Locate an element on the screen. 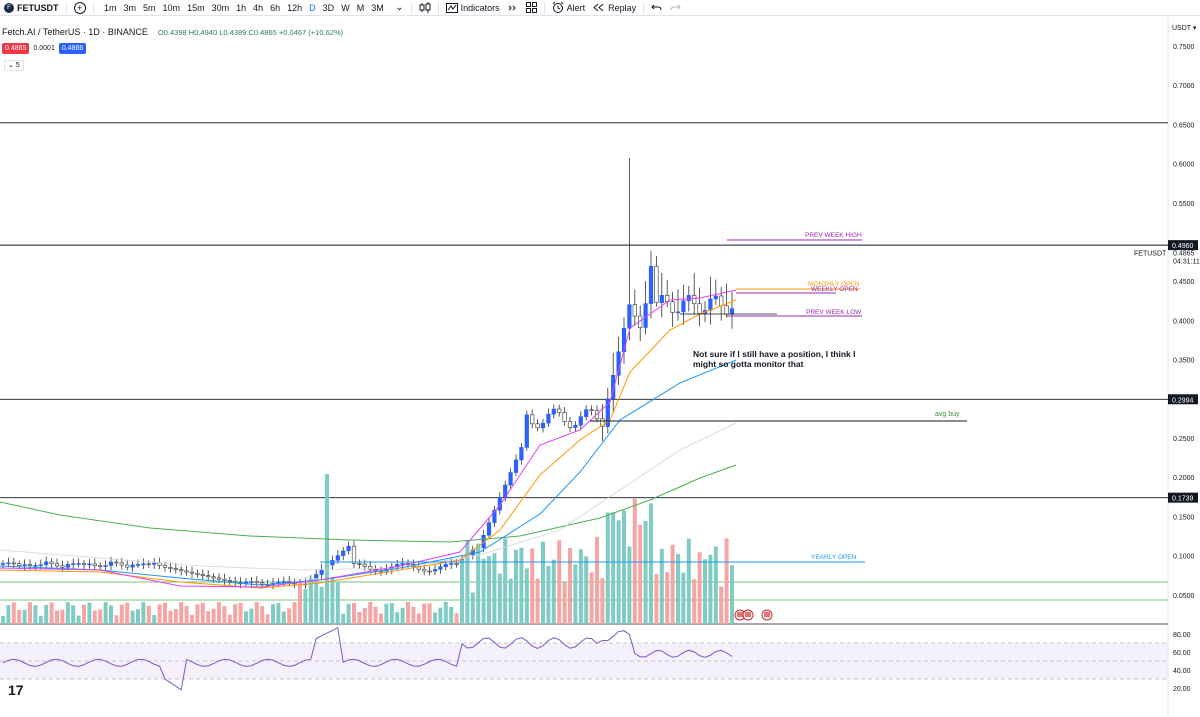 Image resolution: width=1200 pixels, height=717 pixels. timeframe-15m: 15m is located at coordinates (196, 8).